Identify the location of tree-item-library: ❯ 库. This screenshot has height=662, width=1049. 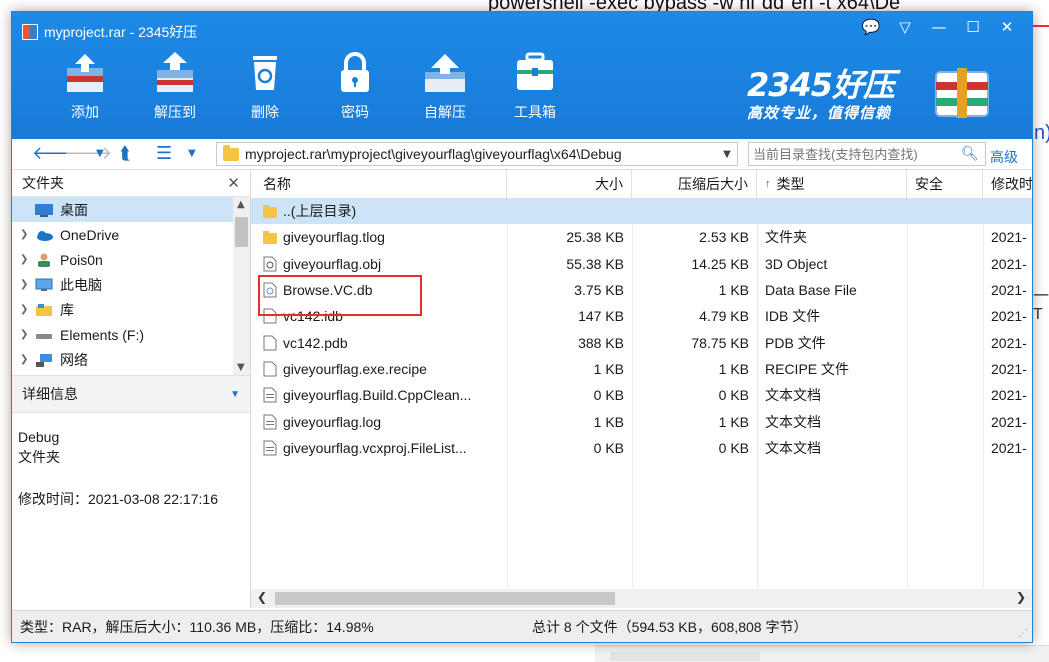
(131, 309).